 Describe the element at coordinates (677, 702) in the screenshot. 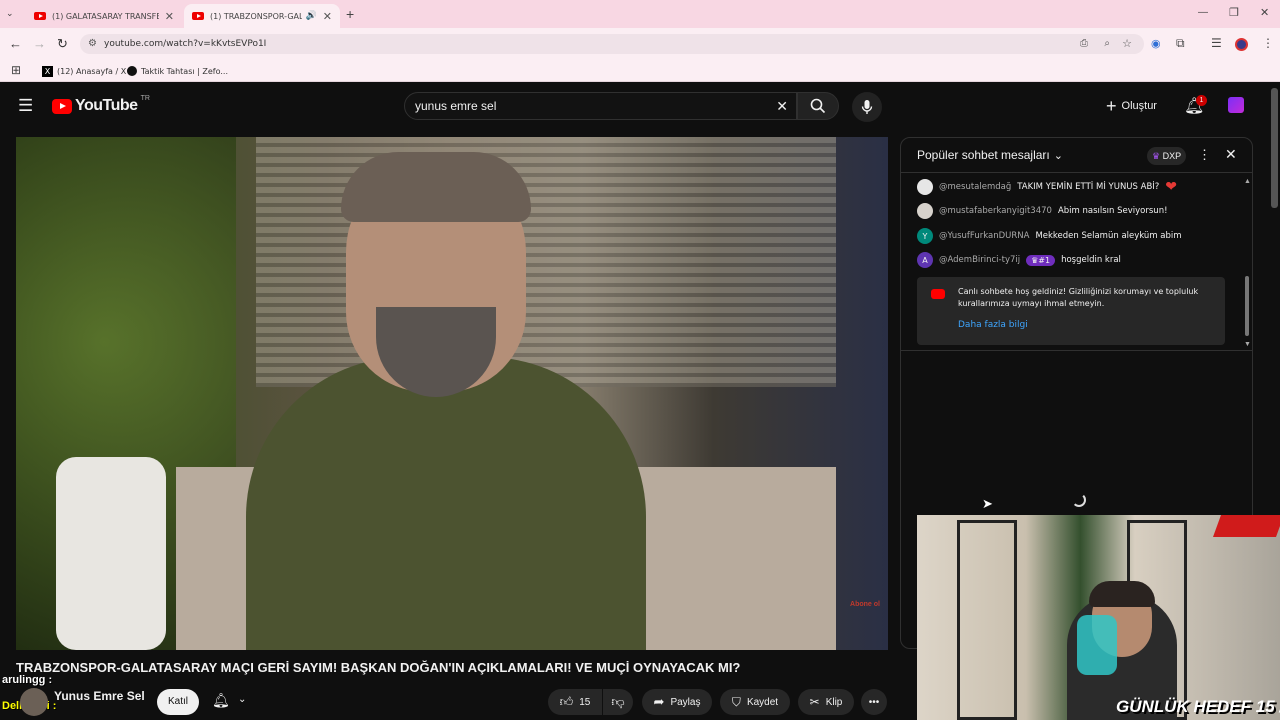

I see `share-button: ➦ Paylaş` at that location.